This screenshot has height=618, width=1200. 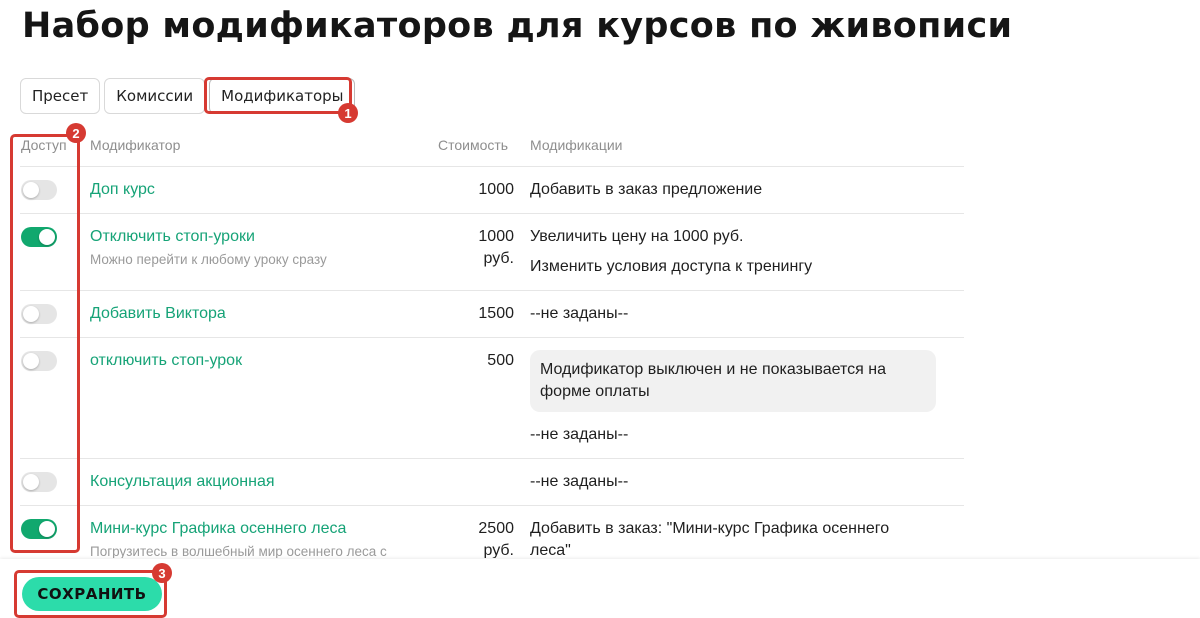 I want to click on modifier-name-link: Мини-курс Графика осеннего леса, so click(x=218, y=529).